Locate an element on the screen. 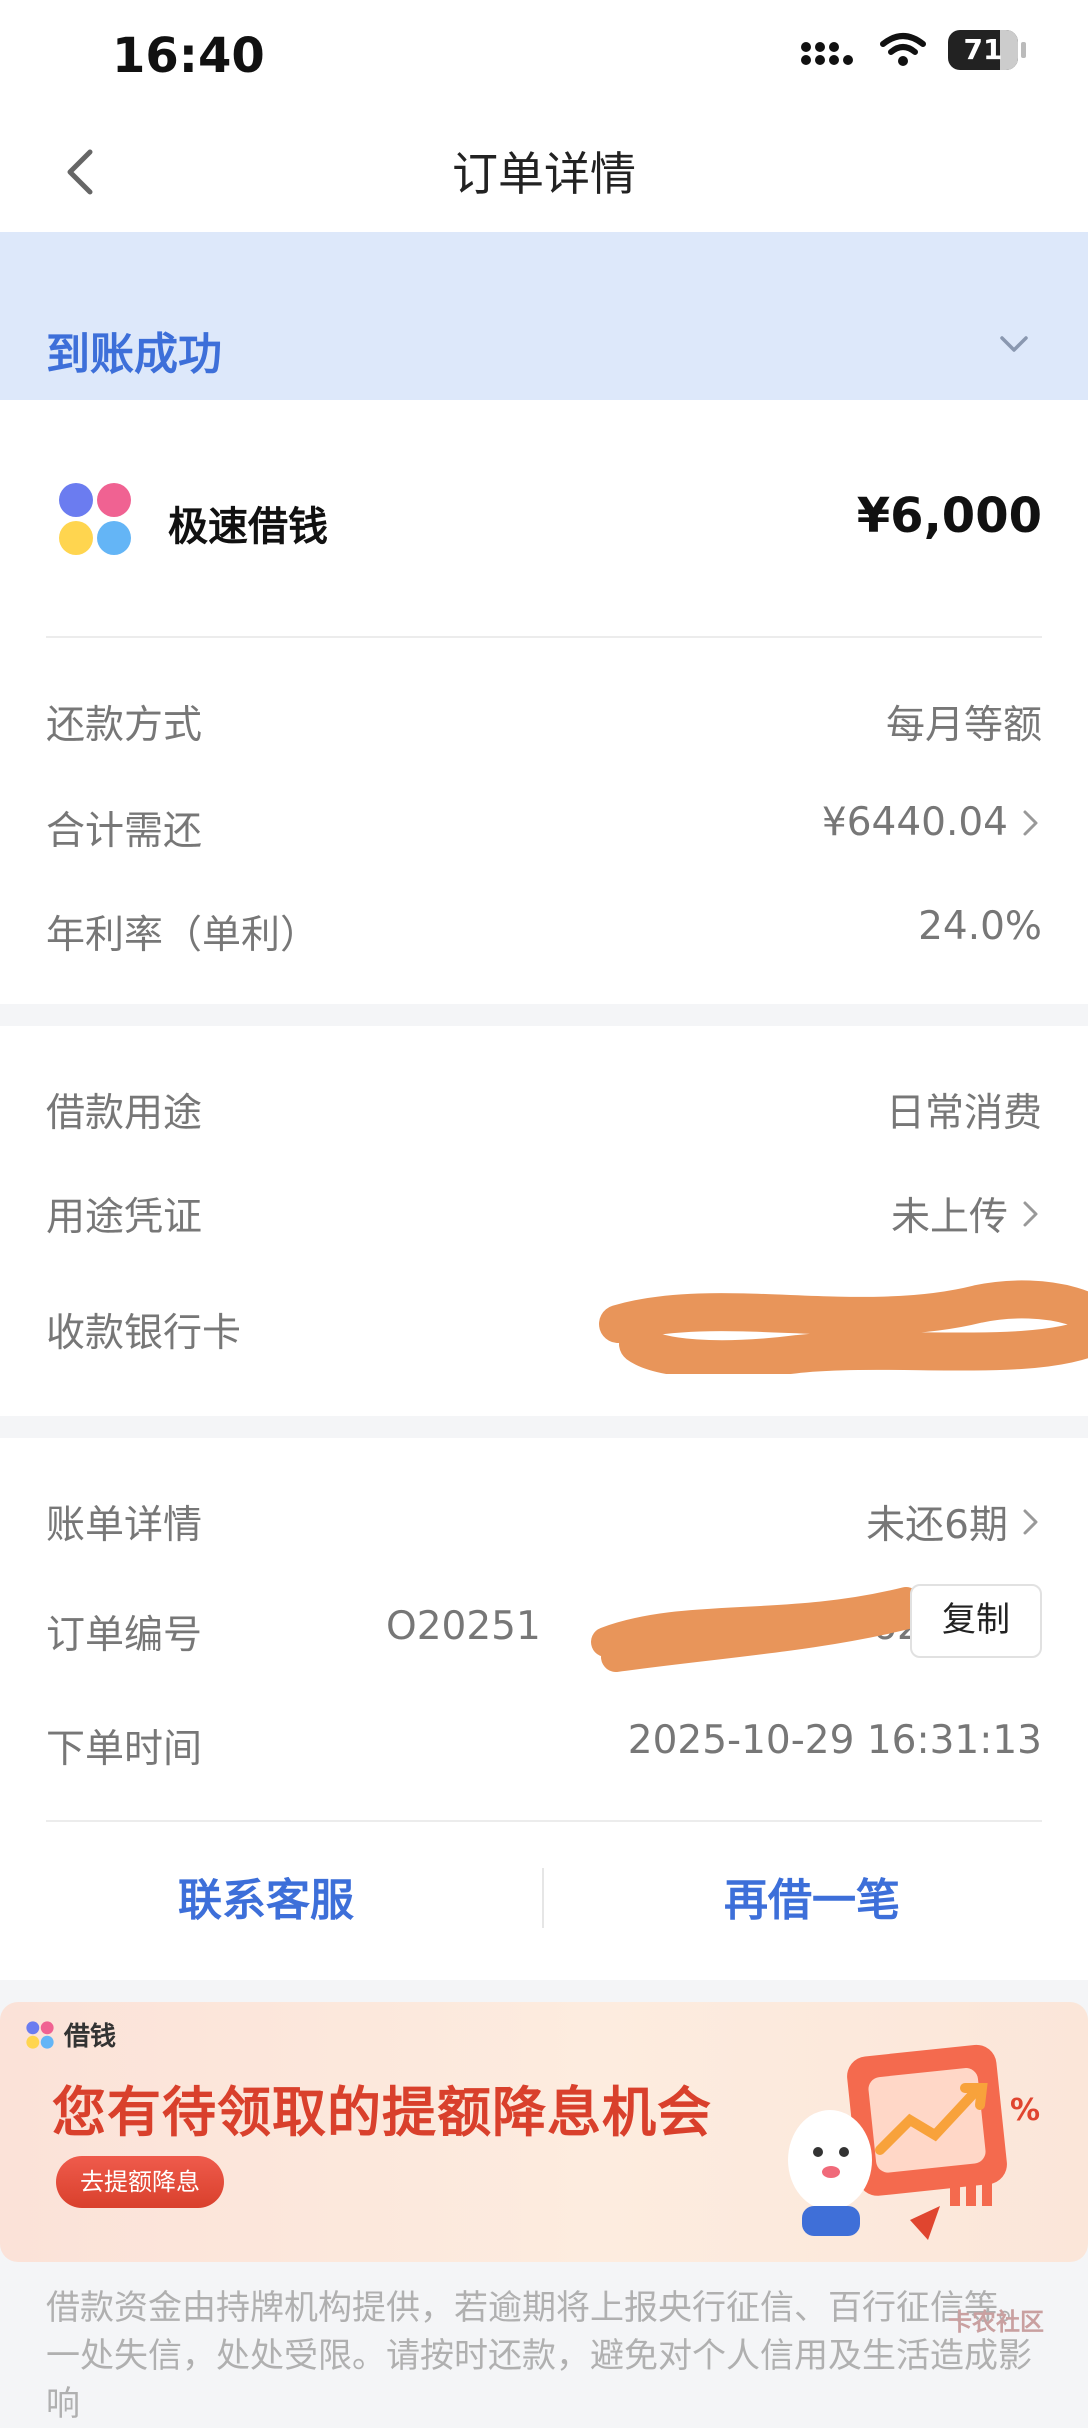 This screenshot has width=1088, height=2428. row-key: 借款用途 is located at coordinates (124, 1113).